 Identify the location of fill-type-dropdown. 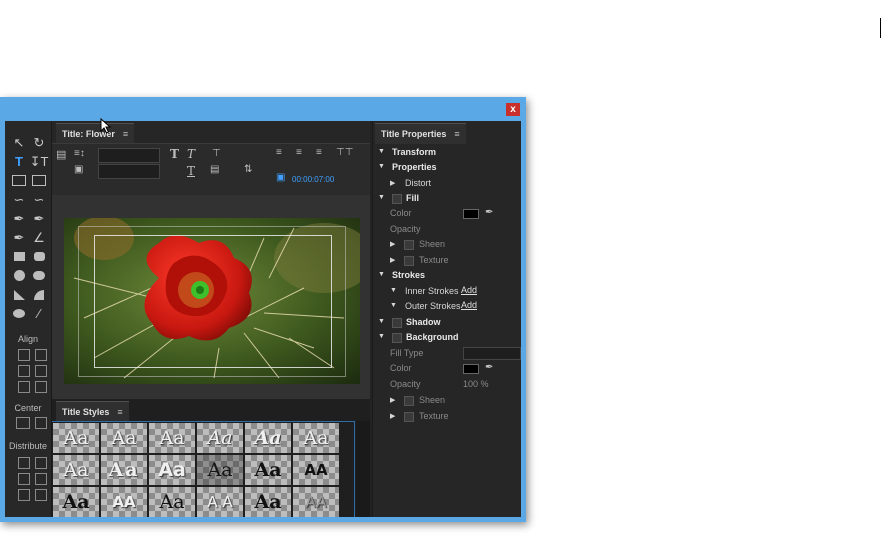
(492, 353).